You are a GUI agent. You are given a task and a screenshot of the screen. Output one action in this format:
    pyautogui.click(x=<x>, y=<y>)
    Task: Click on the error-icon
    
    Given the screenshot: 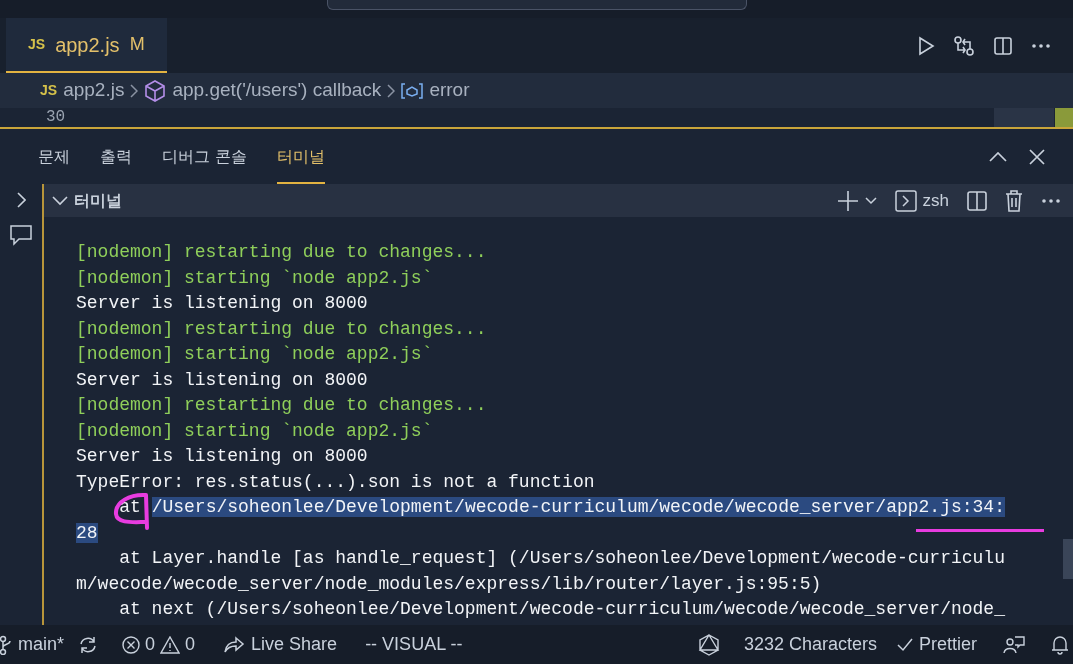 What is the action you would take?
    pyautogui.click(x=131, y=644)
    